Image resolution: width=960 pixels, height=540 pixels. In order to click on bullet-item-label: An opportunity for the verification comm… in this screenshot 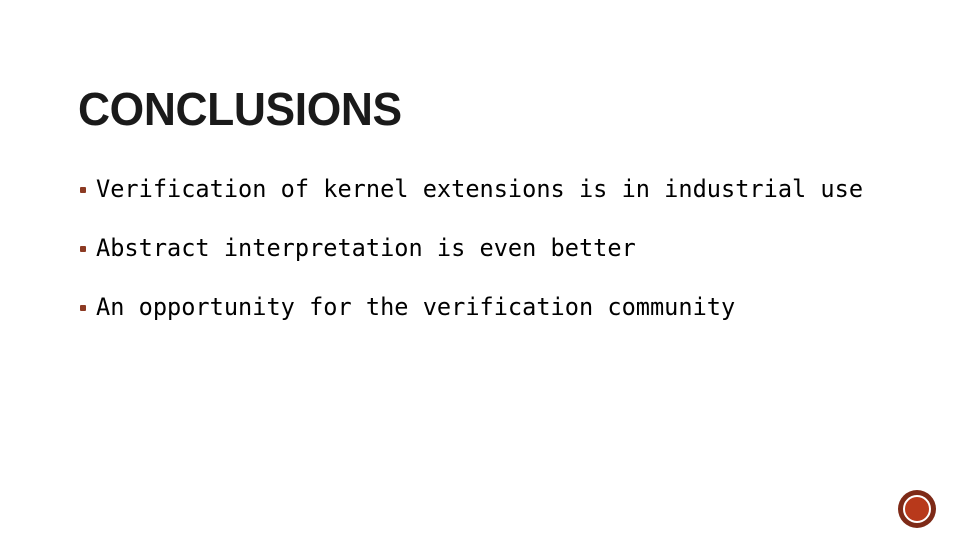, I will do `click(416, 306)`.